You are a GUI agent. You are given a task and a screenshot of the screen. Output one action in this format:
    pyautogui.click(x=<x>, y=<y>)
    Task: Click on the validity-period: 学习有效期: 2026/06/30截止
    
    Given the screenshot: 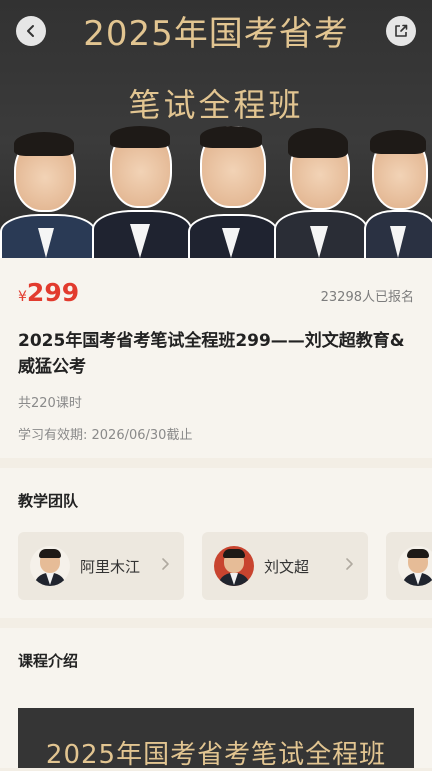 What is the action you would take?
    pyautogui.click(x=105, y=435)
    